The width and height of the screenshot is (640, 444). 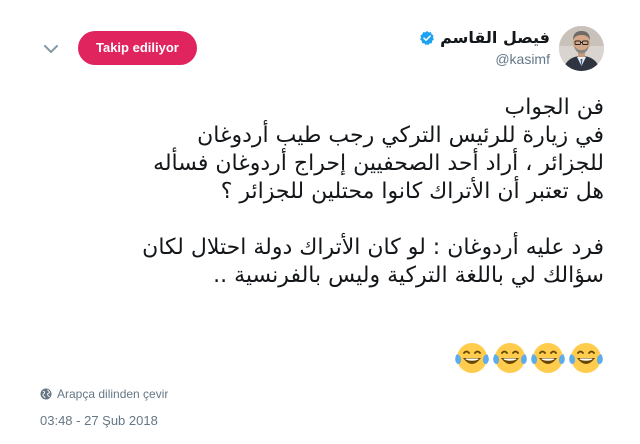 I want to click on verified-badge-icon, so click(x=427, y=37).